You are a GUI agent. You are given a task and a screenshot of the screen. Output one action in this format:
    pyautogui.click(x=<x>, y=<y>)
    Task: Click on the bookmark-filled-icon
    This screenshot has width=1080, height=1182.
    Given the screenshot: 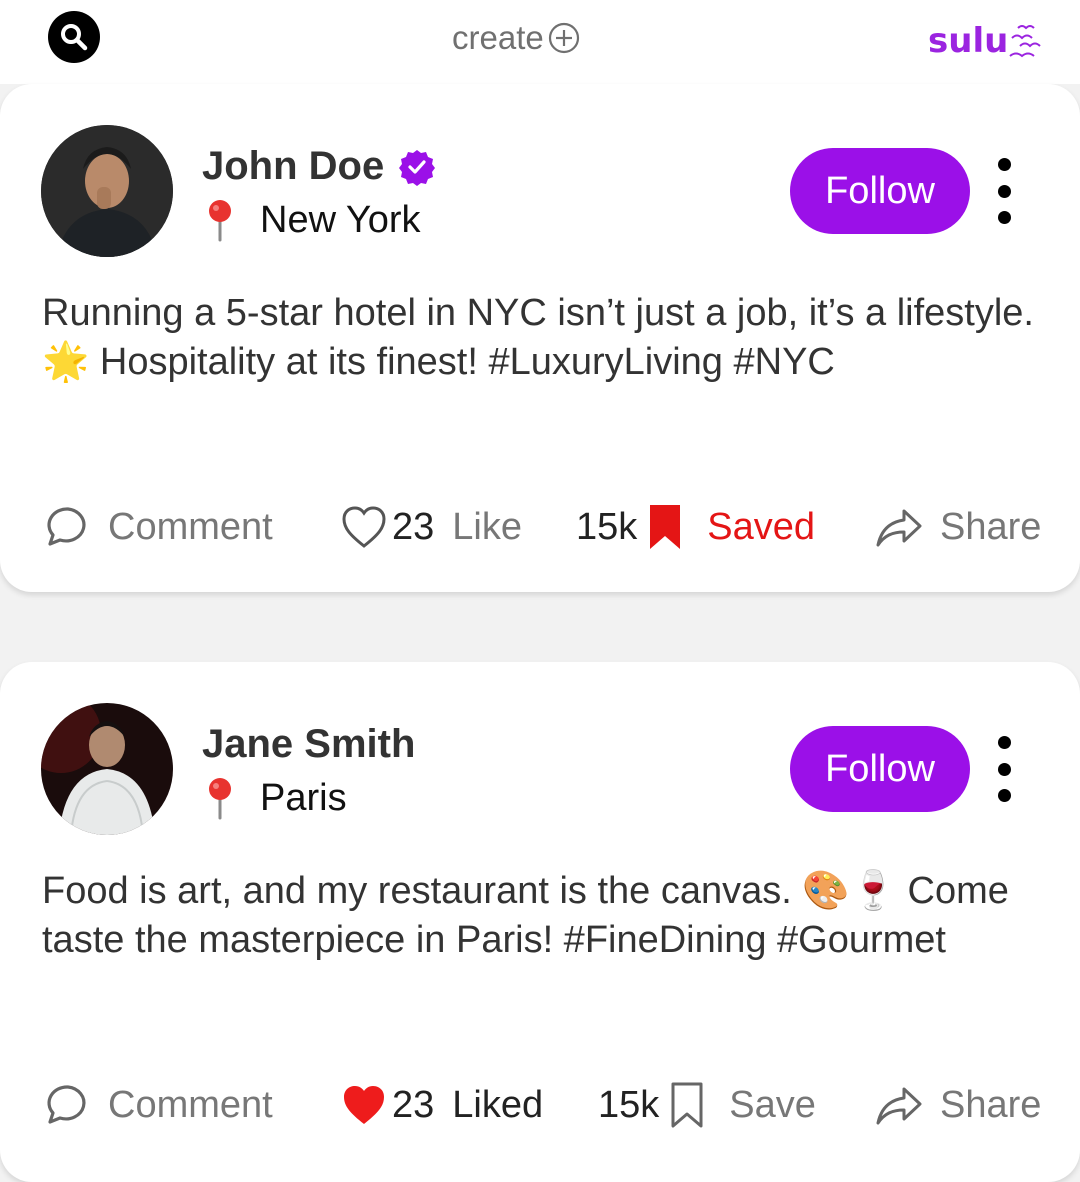 What is the action you would take?
    pyautogui.click(x=665, y=527)
    